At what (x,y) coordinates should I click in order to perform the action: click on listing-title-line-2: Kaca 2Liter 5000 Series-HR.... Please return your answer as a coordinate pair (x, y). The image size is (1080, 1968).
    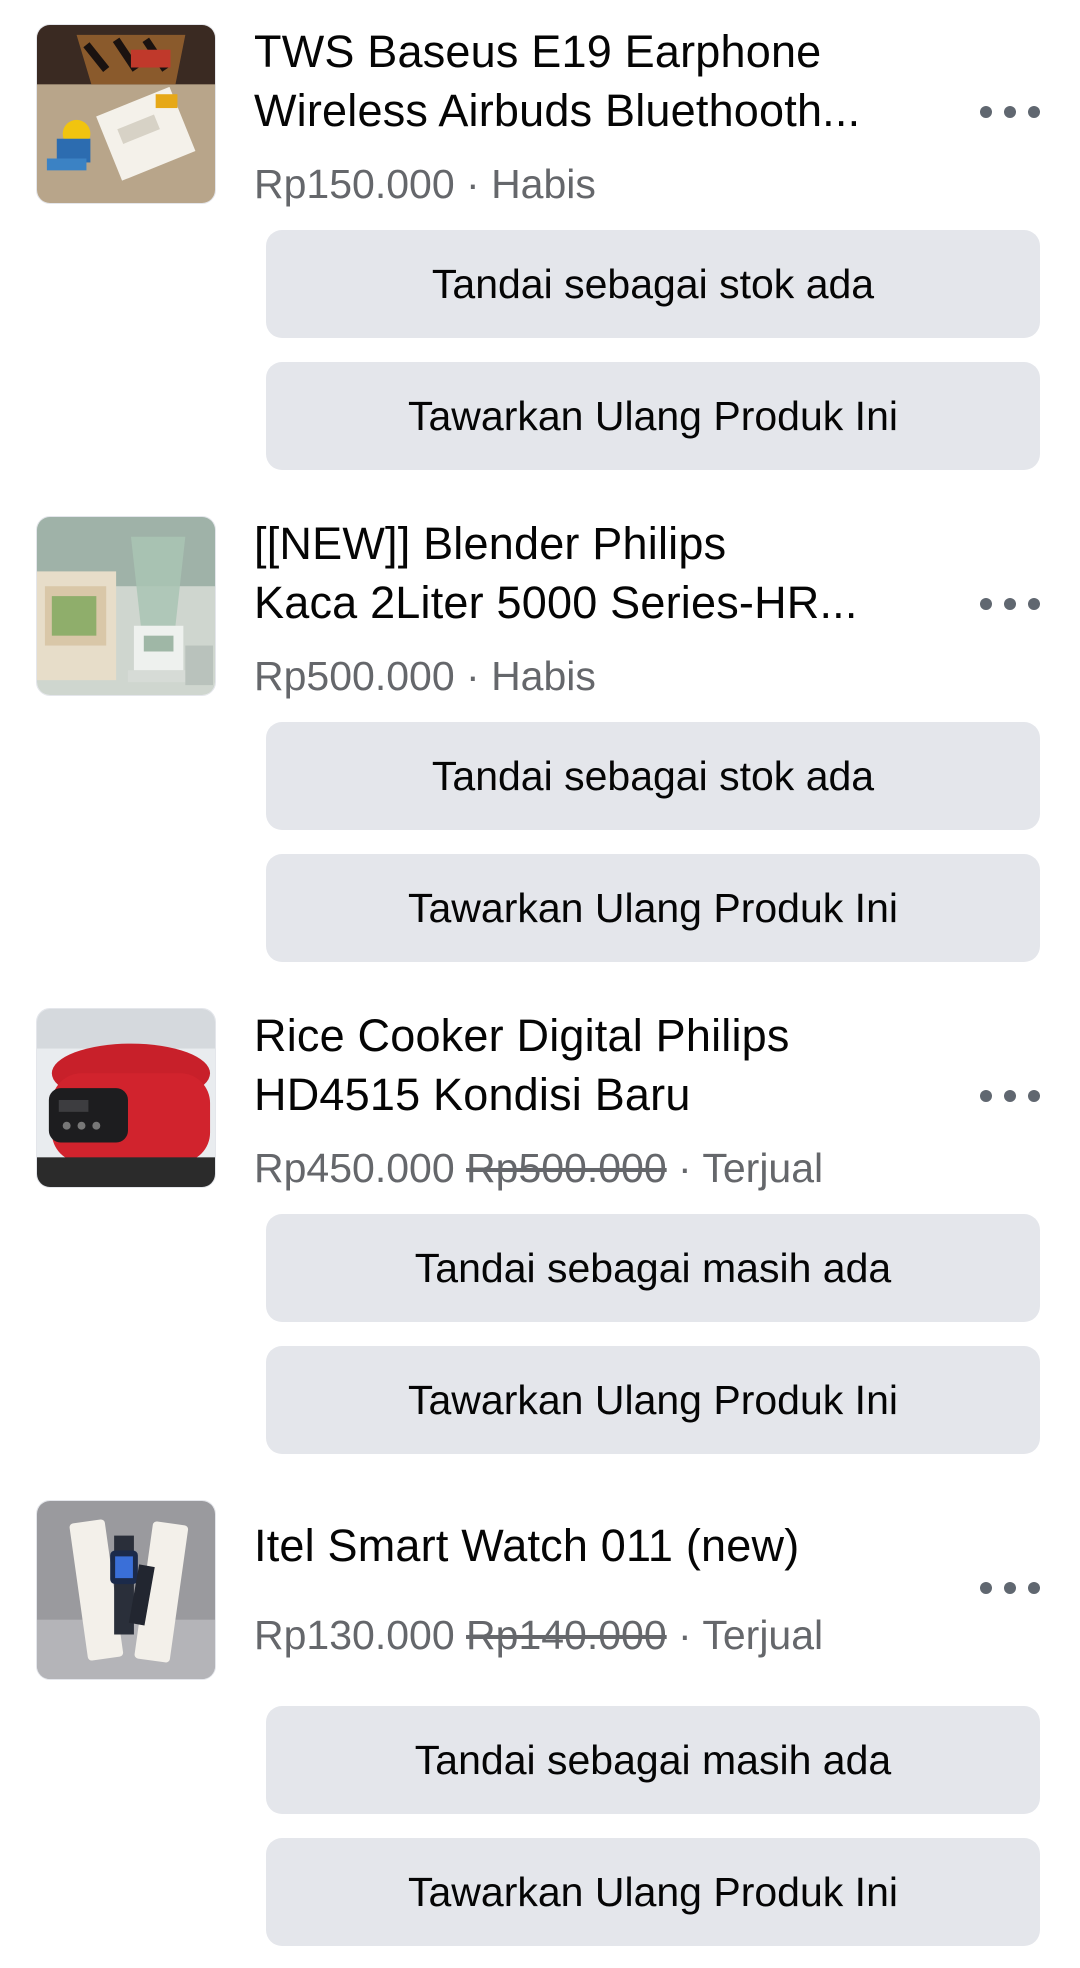
    Looking at the image, I should click on (556, 602).